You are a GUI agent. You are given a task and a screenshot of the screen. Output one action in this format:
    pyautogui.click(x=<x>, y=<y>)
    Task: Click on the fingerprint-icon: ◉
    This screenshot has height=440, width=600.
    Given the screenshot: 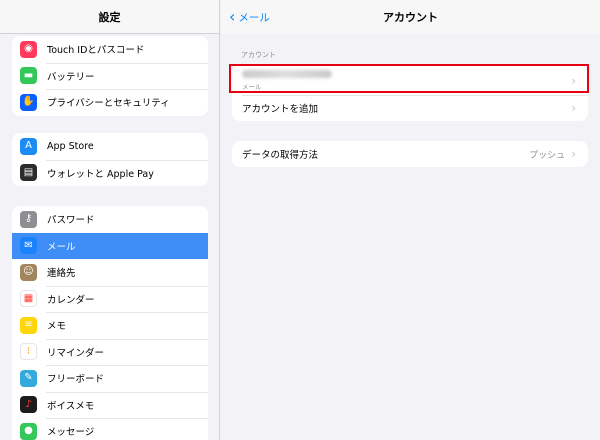 What is the action you would take?
    pyautogui.click(x=28, y=49)
    